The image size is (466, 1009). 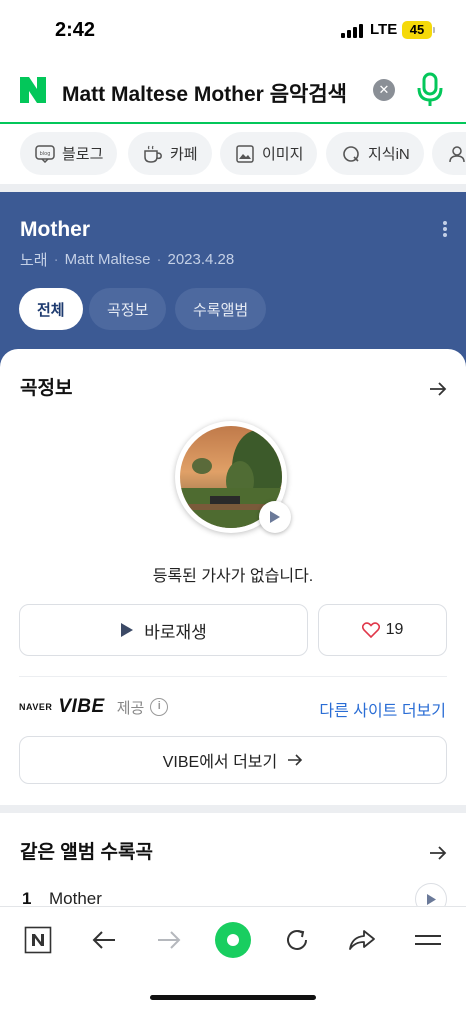 I want to click on home-indicator, so click(x=233, y=997).